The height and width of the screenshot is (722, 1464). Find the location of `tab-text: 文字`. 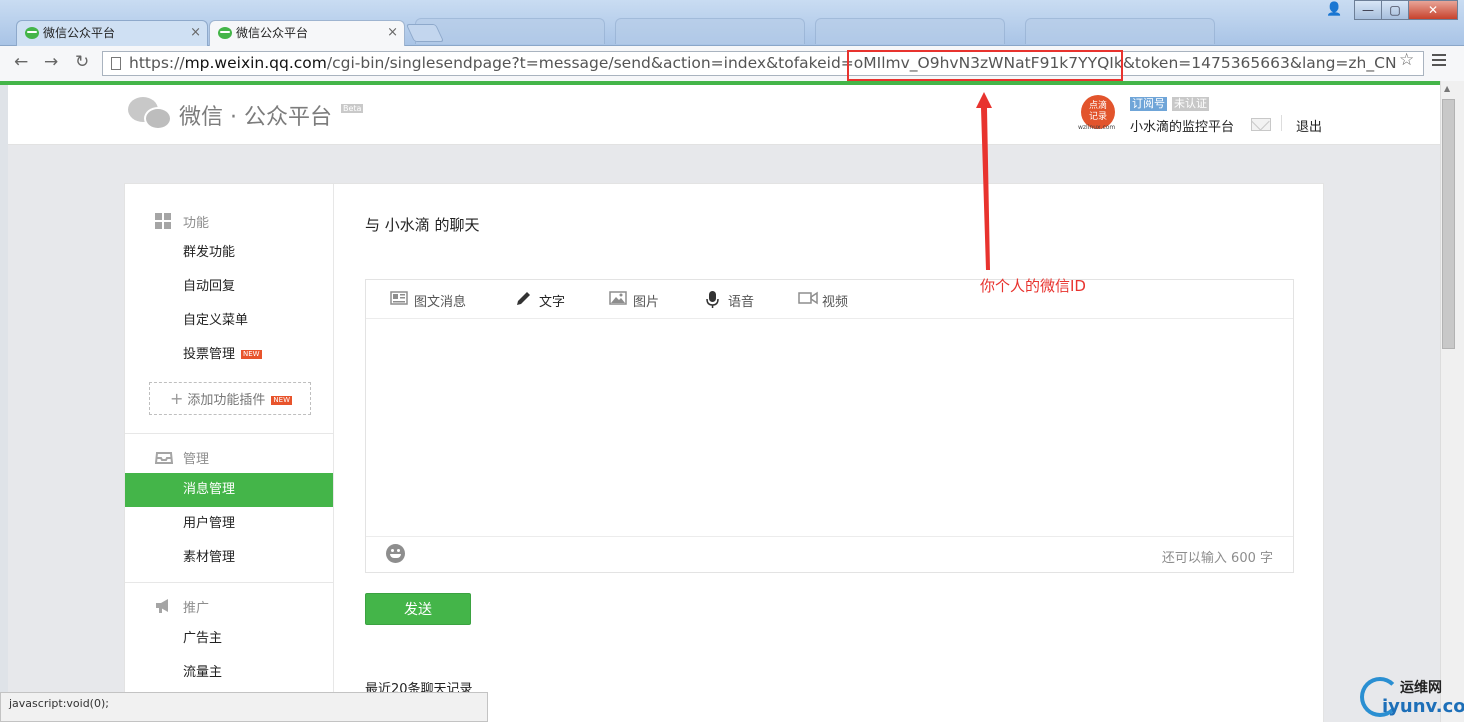

tab-text: 文字 is located at coordinates (540, 300).